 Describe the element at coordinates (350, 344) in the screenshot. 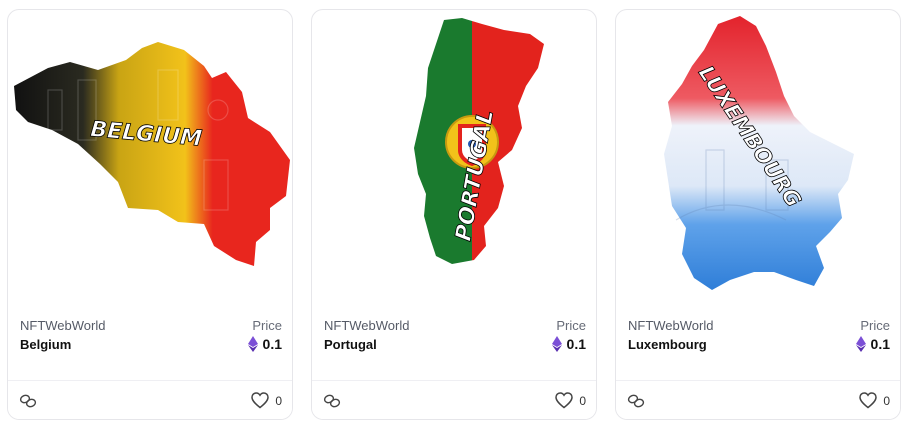

I see `nft-title: Portugal` at that location.